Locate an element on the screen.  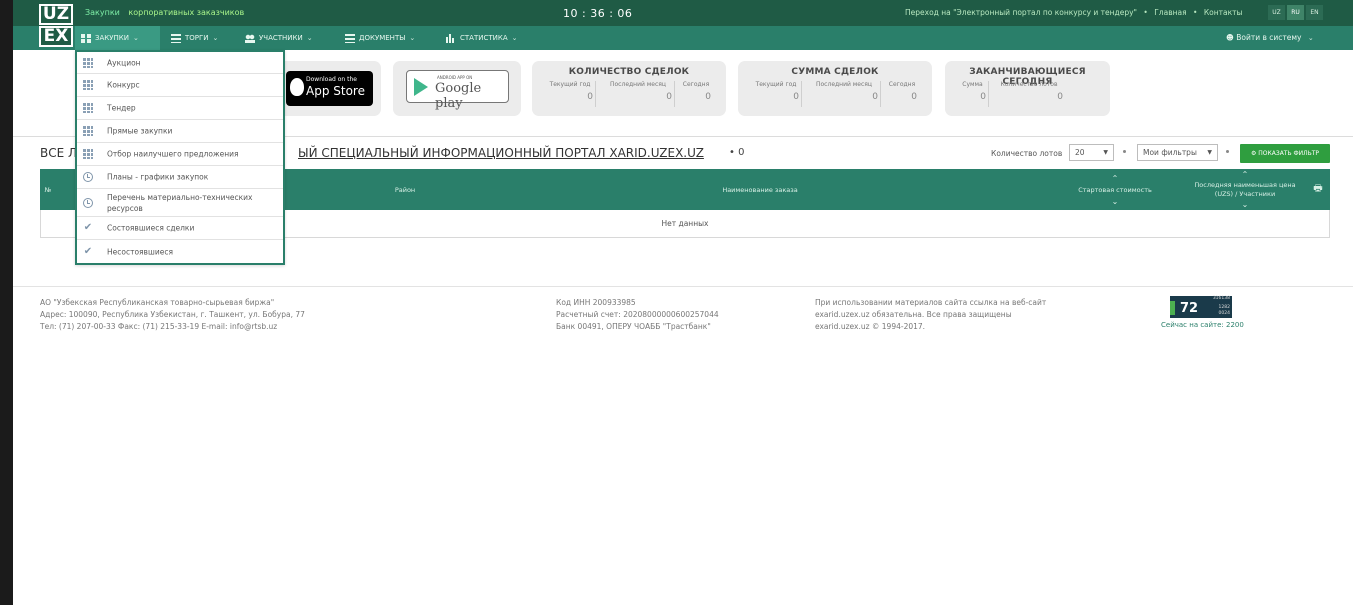
menu-item-best-offer: Отбор наилучшего предложения is located at coordinates (180, 154).